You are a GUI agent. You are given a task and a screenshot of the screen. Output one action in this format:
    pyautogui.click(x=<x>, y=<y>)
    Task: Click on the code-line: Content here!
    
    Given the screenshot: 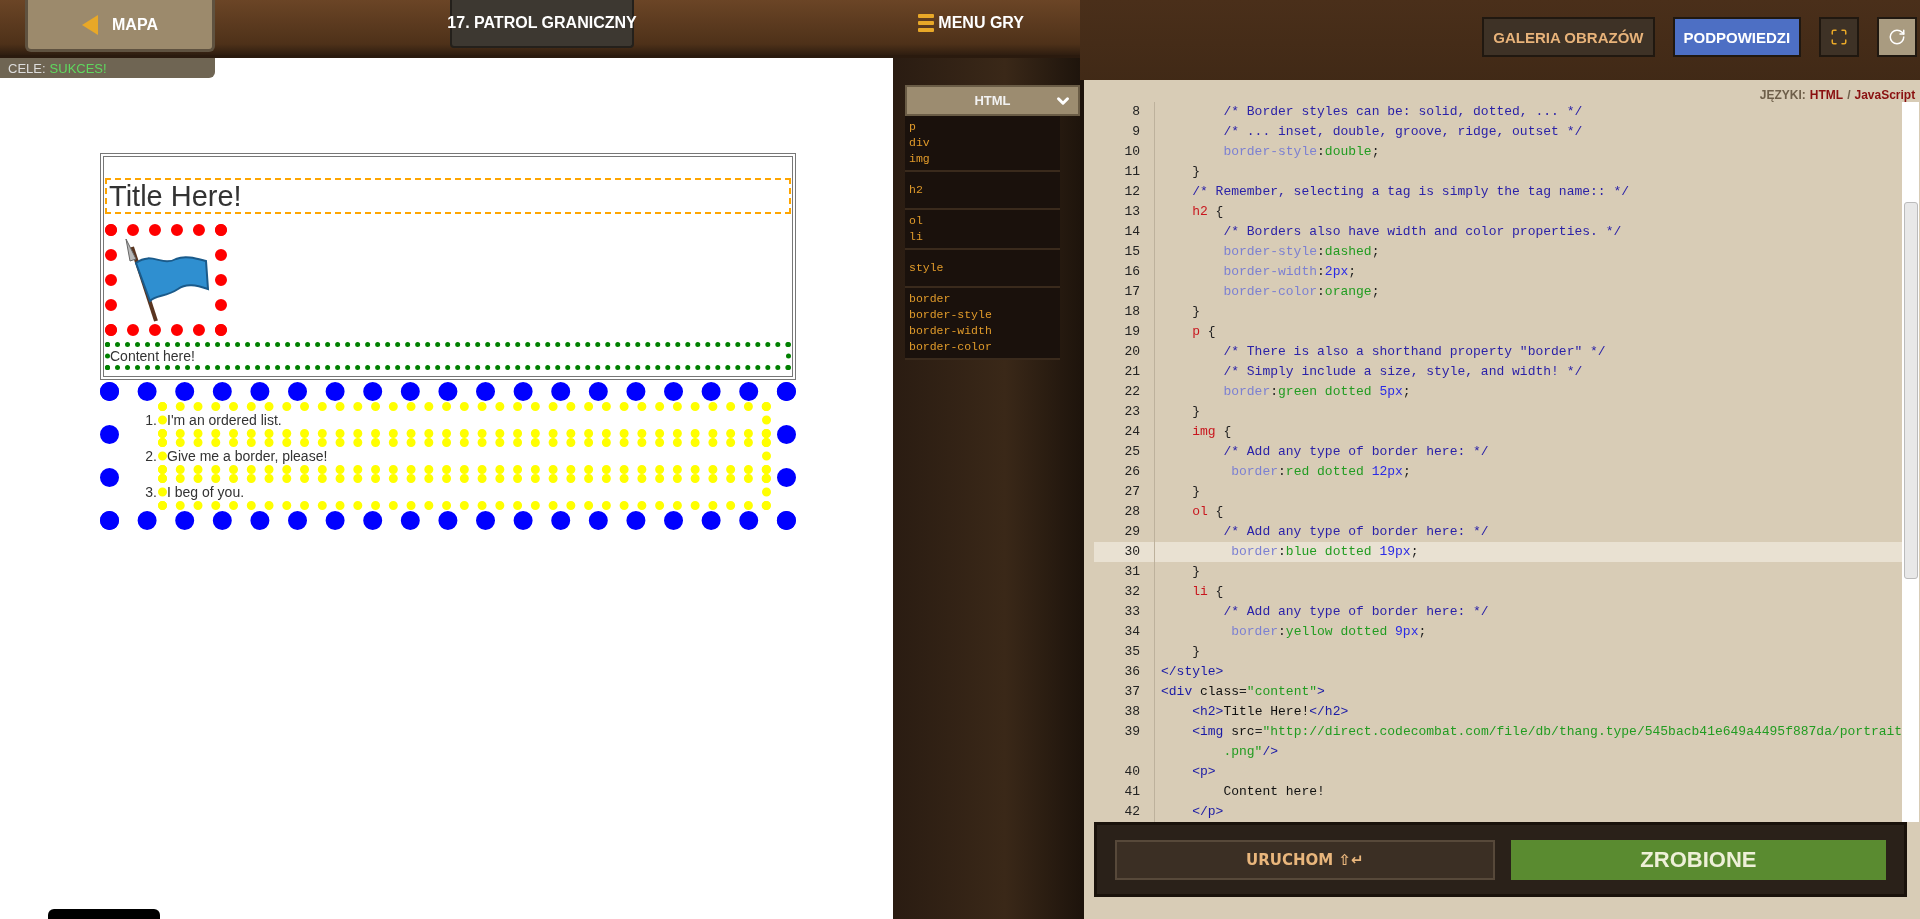 What is the action you would take?
    pyautogui.click(x=1273, y=792)
    